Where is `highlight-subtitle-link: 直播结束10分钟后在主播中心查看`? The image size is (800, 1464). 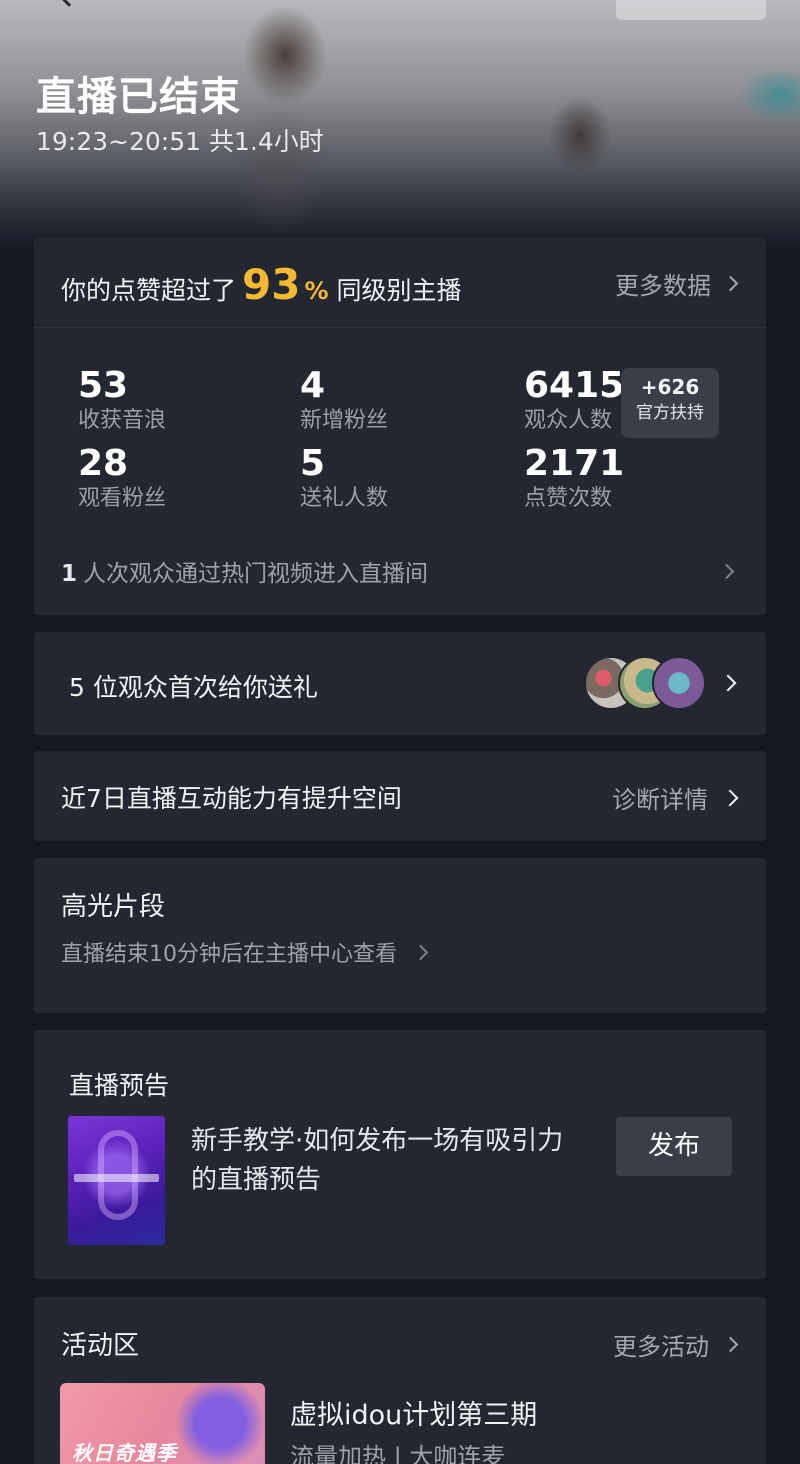
highlight-subtitle-link: 直播结束10分钟后在主播中心查看 is located at coordinates (245, 952).